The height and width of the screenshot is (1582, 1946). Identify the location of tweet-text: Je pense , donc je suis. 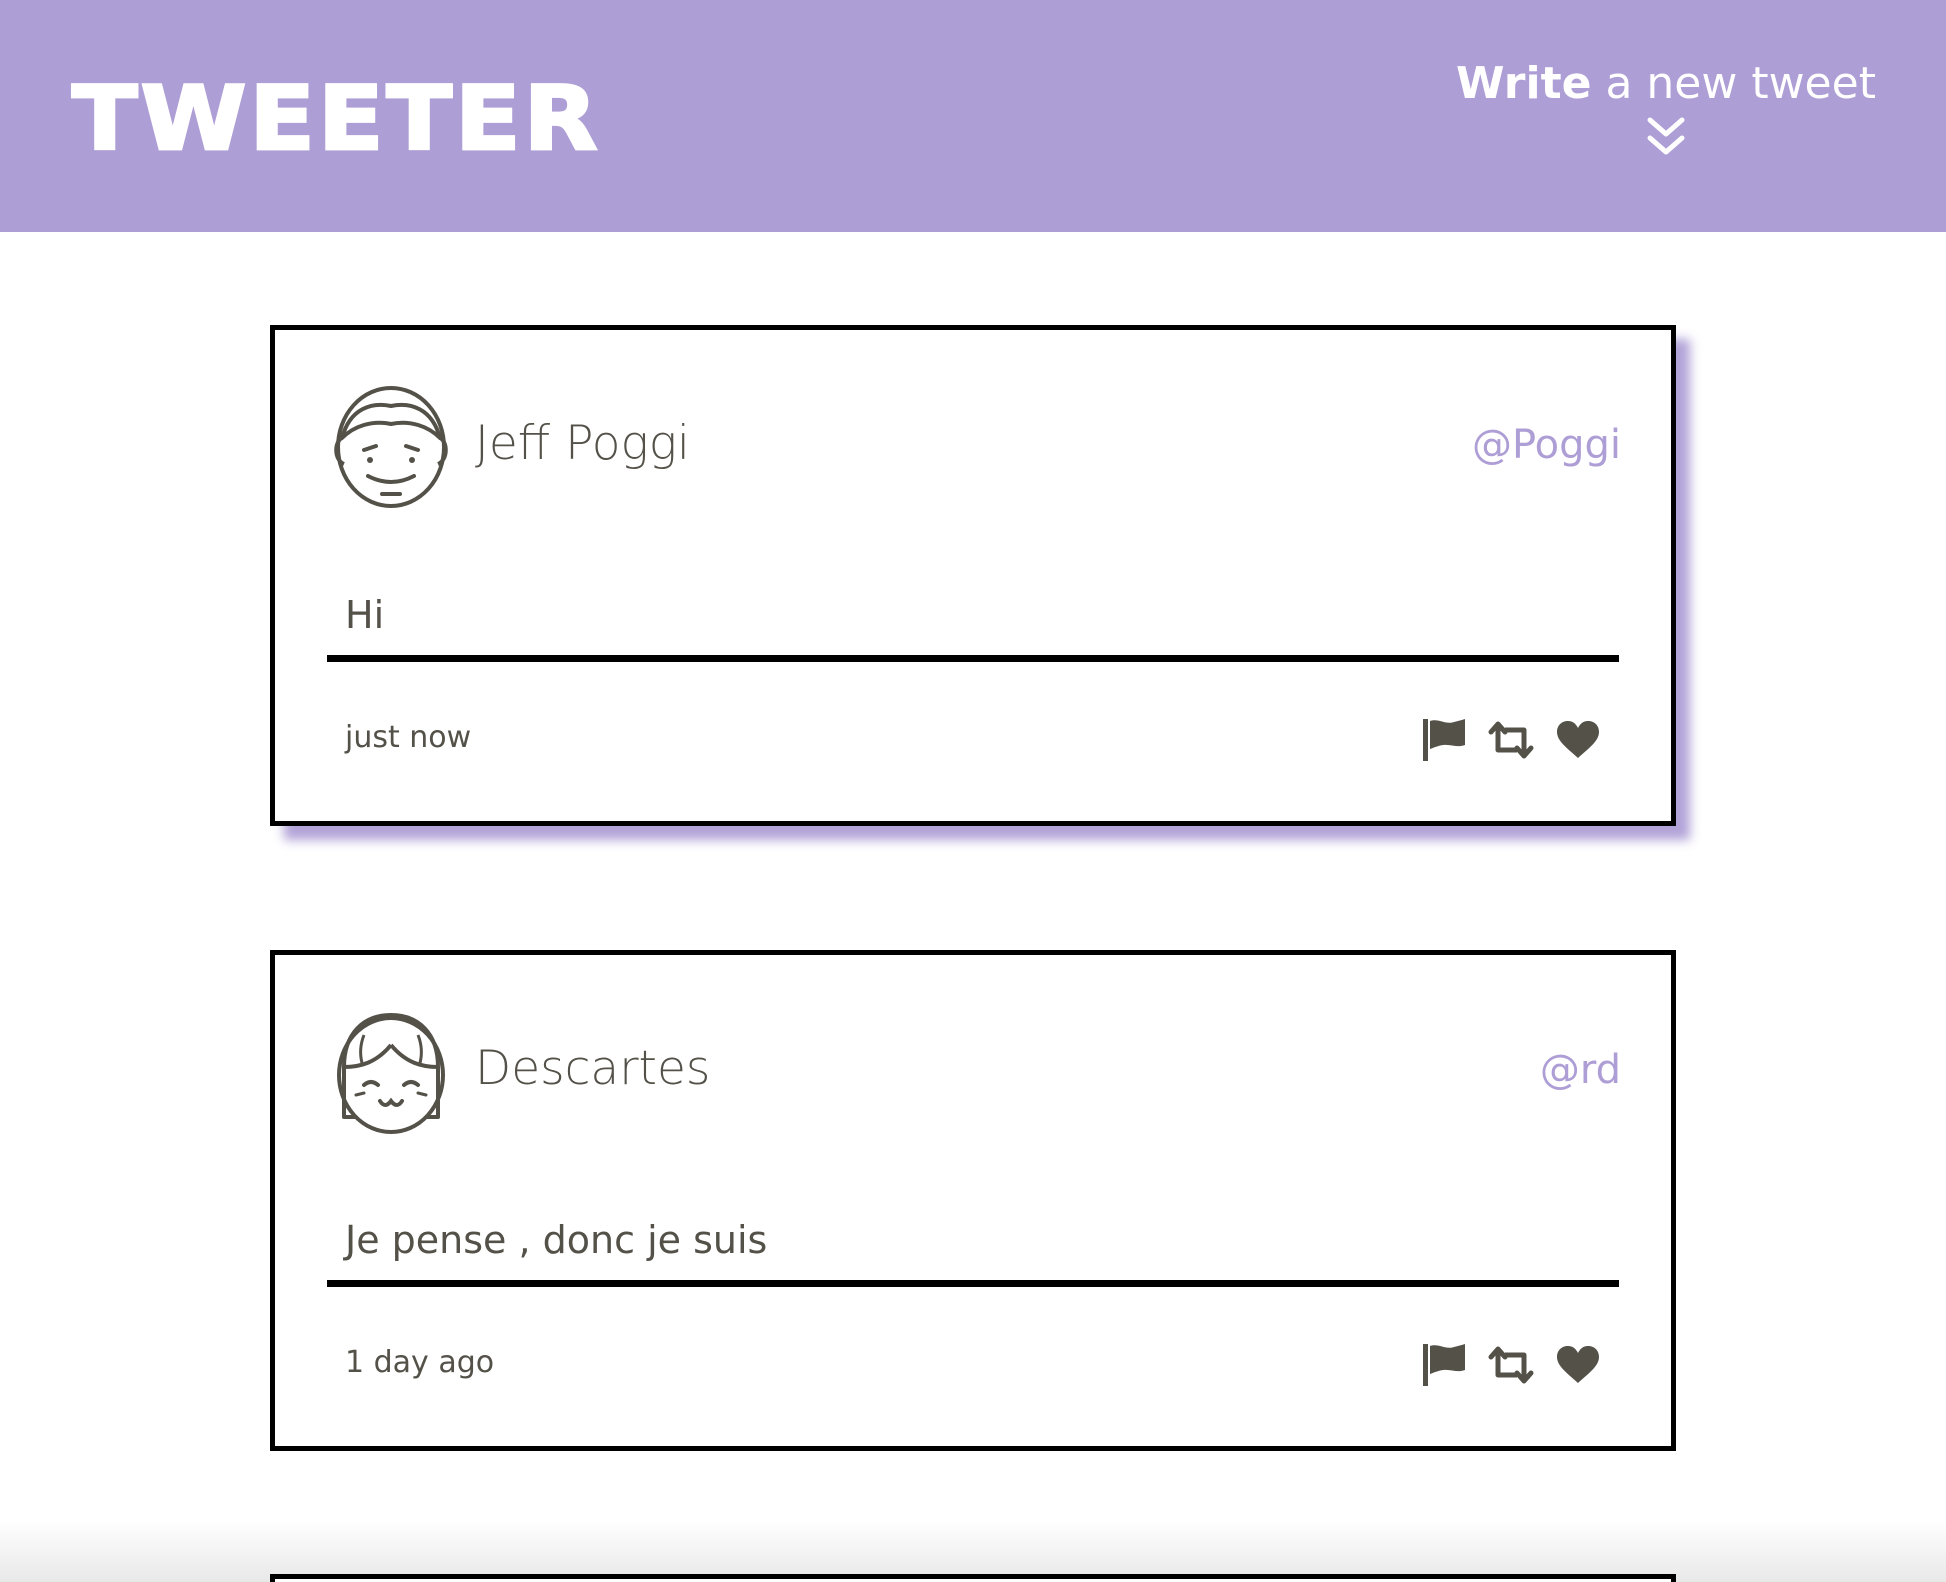
(556, 1240).